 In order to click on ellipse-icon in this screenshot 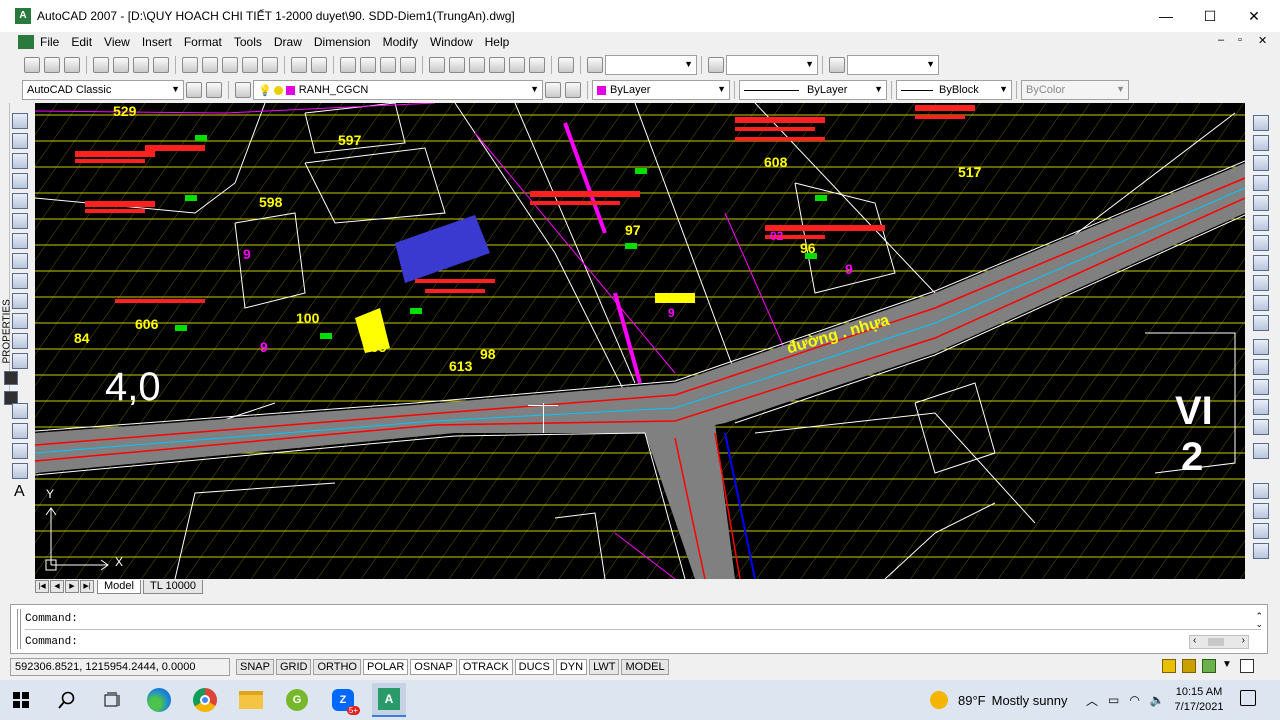, I will do `click(20, 301)`.